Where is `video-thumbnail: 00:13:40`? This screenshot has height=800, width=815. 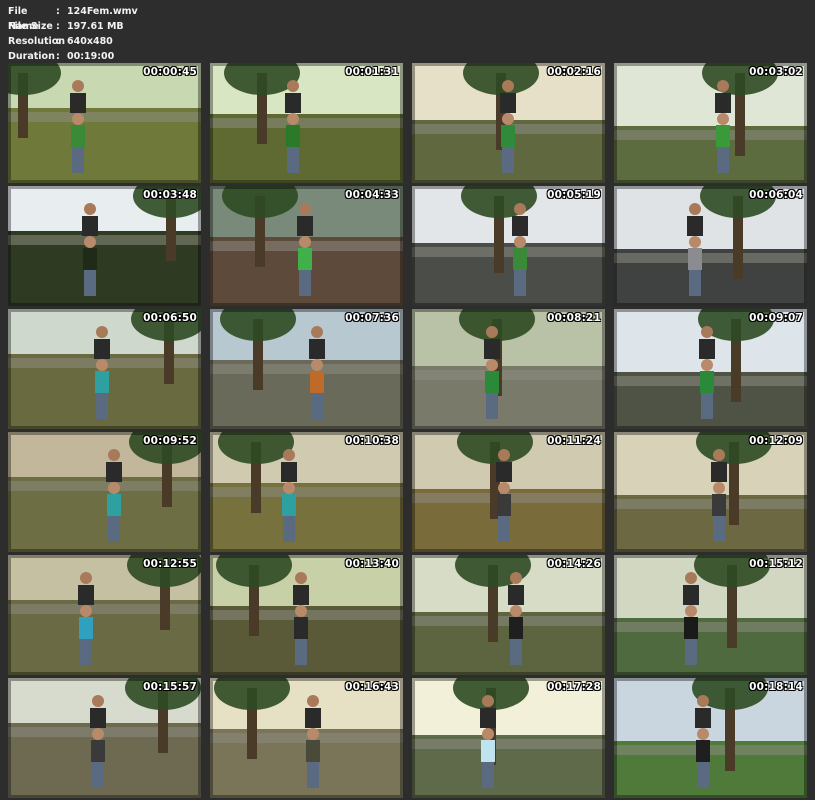
video-thumbnail: 00:13:40 is located at coordinates (306, 615).